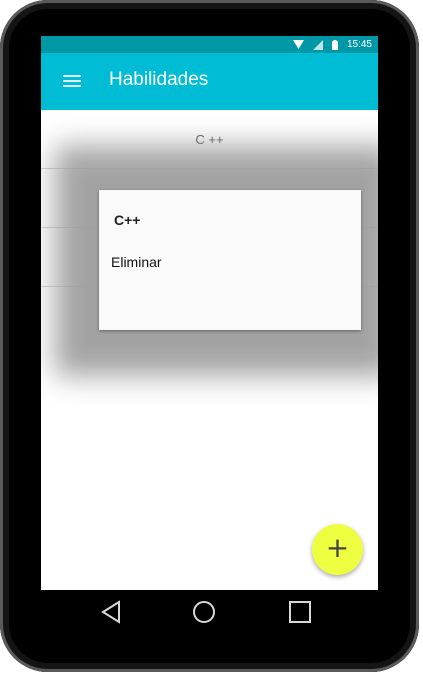 Image resolution: width=423 pixels, height=674 pixels. Describe the element at coordinates (300, 612) in the screenshot. I see `recents-icon` at that location.